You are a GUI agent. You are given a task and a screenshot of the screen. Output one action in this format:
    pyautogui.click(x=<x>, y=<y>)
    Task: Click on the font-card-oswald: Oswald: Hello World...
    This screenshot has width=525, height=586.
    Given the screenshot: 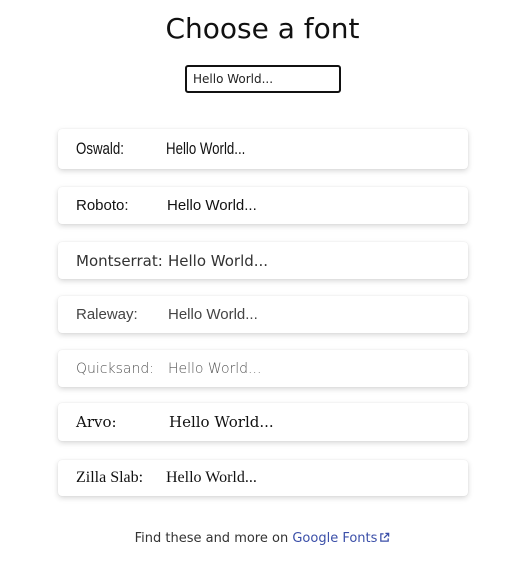 What is the action you would take?
    pyautogui.click(x=263, y=149)
    